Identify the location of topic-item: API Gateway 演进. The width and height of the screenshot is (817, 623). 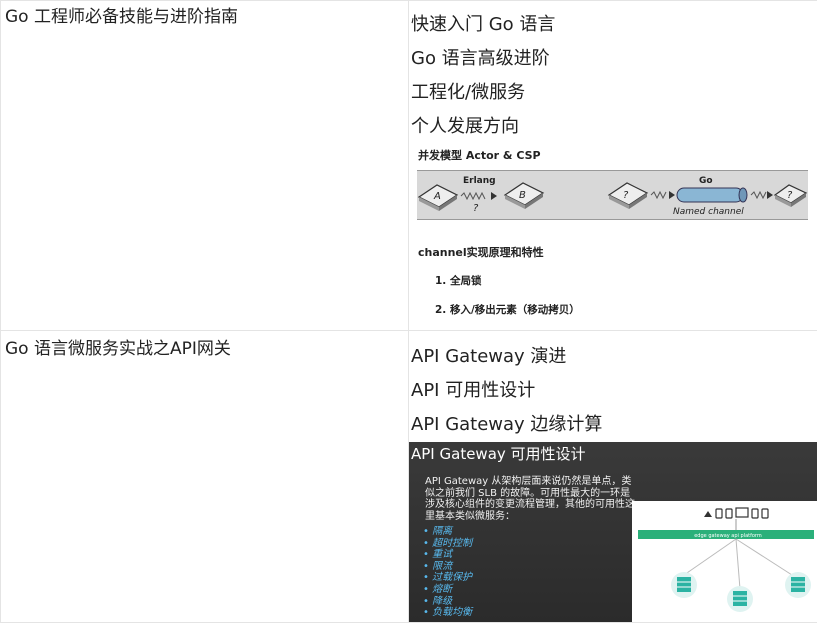
(613, 357).